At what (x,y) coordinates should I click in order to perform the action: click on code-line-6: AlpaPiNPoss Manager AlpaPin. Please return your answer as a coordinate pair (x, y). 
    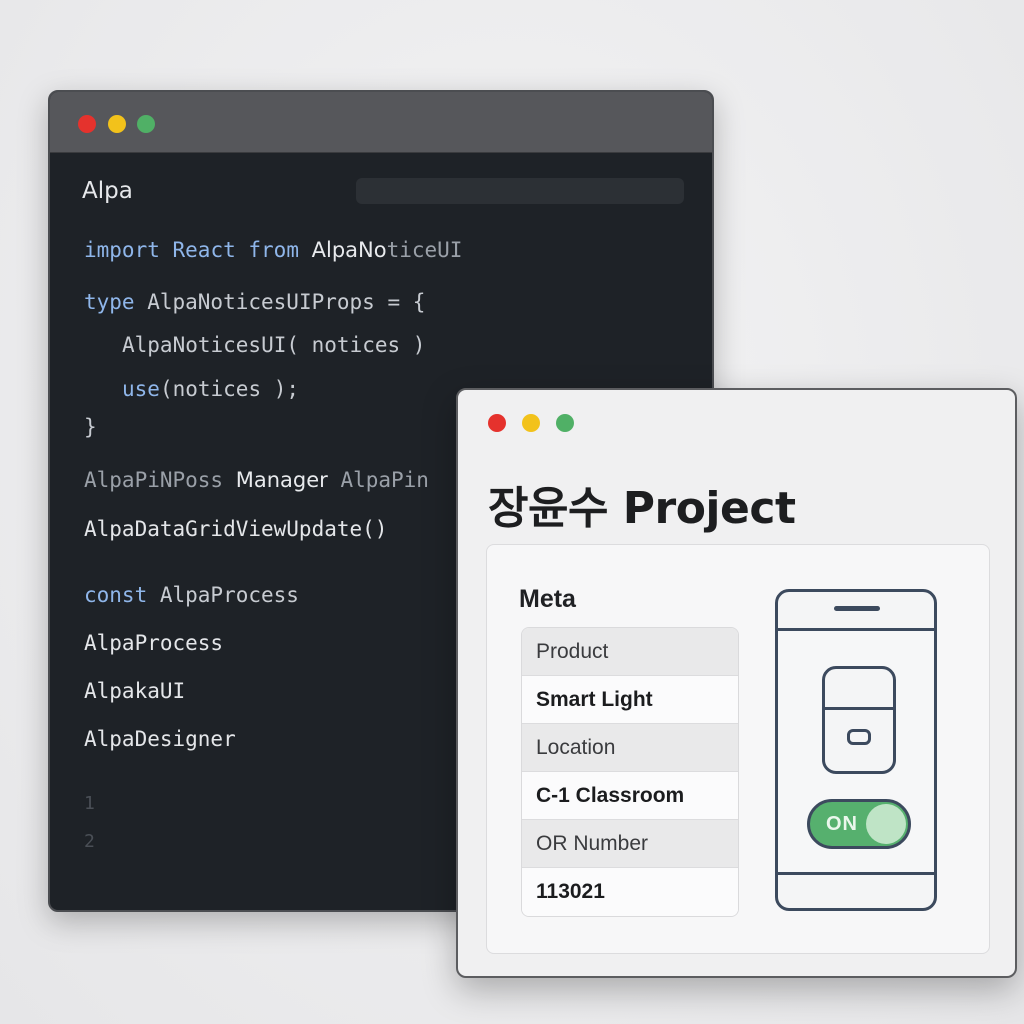
    Looking at the image, I should click on (256, 480).